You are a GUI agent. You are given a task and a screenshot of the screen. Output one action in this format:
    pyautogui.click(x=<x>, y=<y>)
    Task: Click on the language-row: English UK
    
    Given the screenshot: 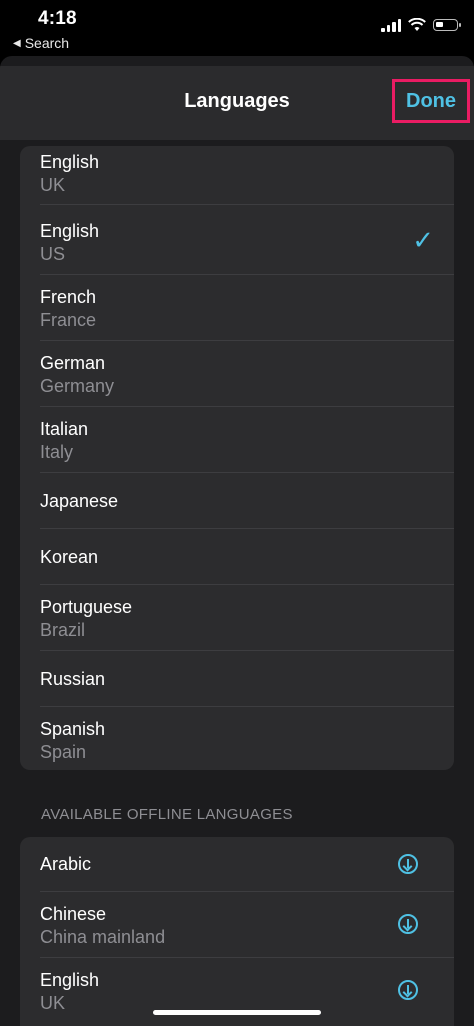 What is the action you would take?
    pyautogui.click(x=247, y=175)
    